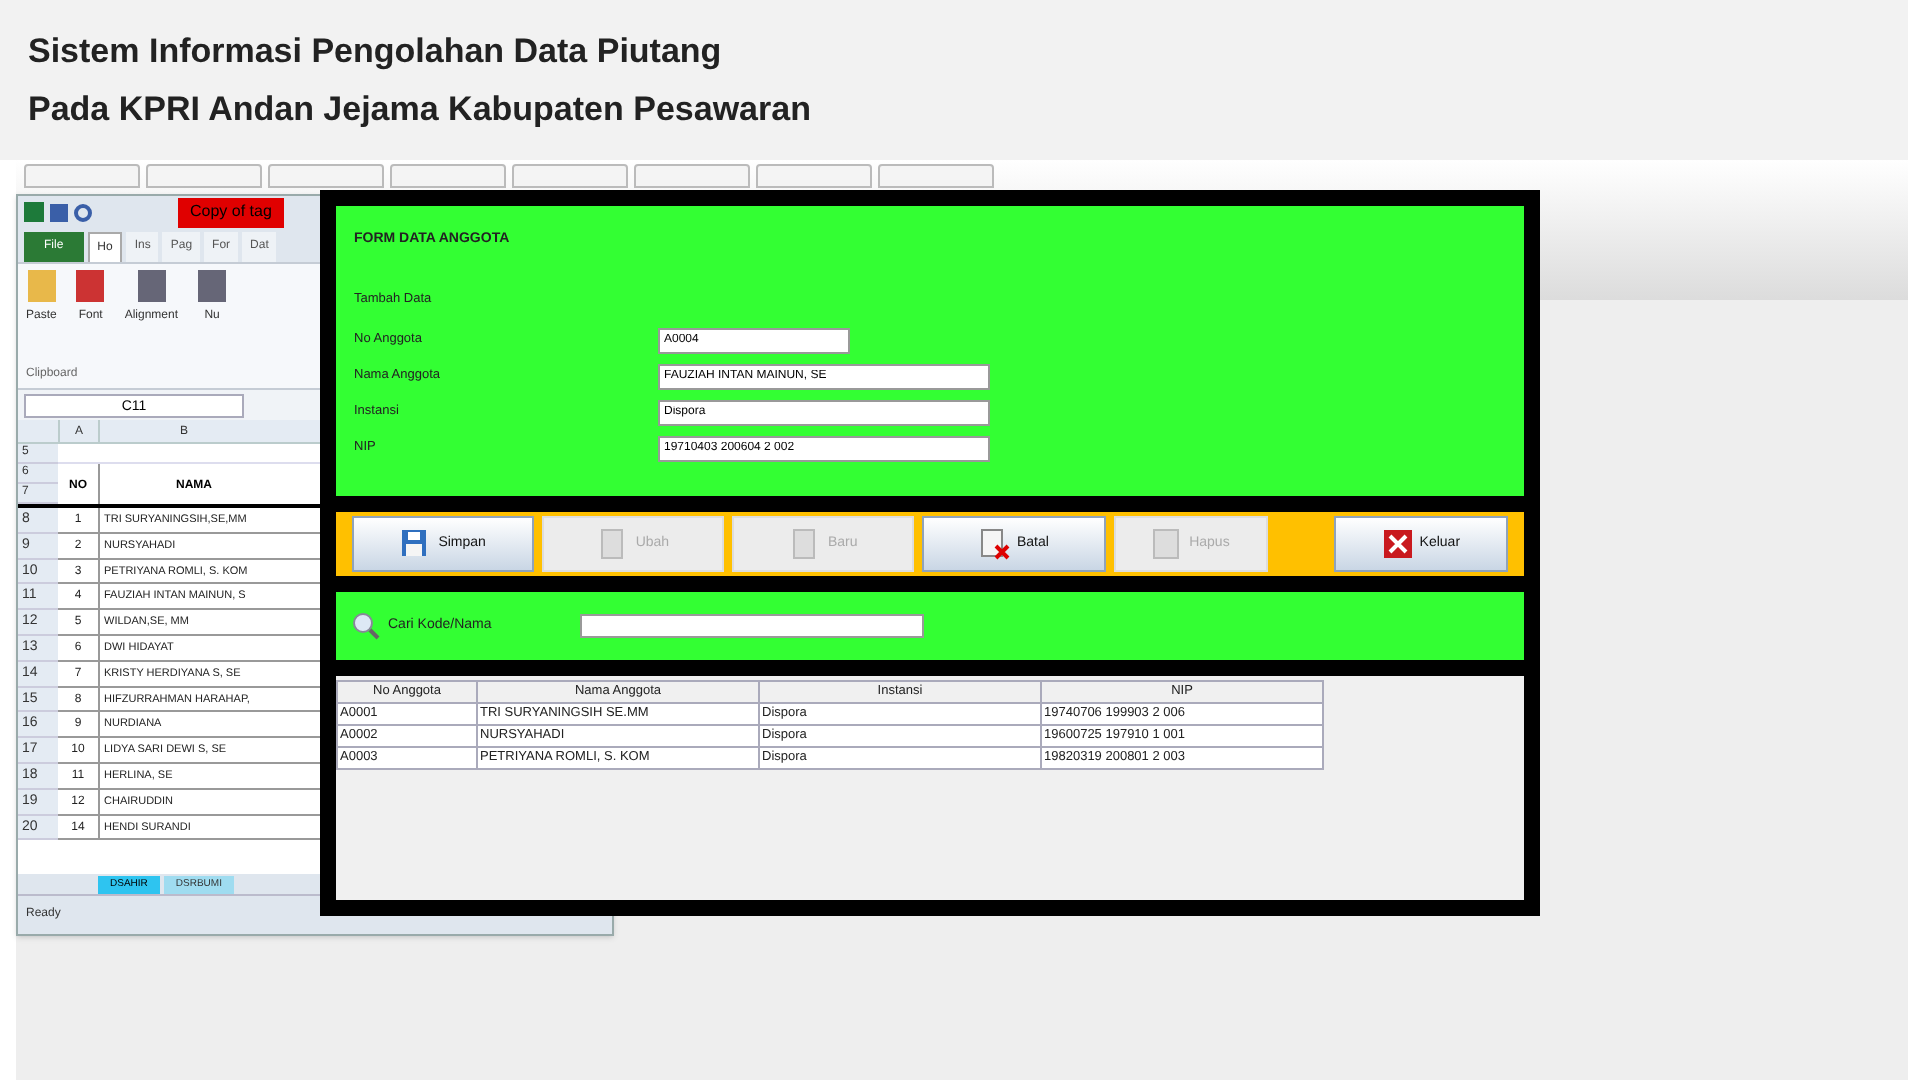  I want to click on search-icon, so click(366, 626).